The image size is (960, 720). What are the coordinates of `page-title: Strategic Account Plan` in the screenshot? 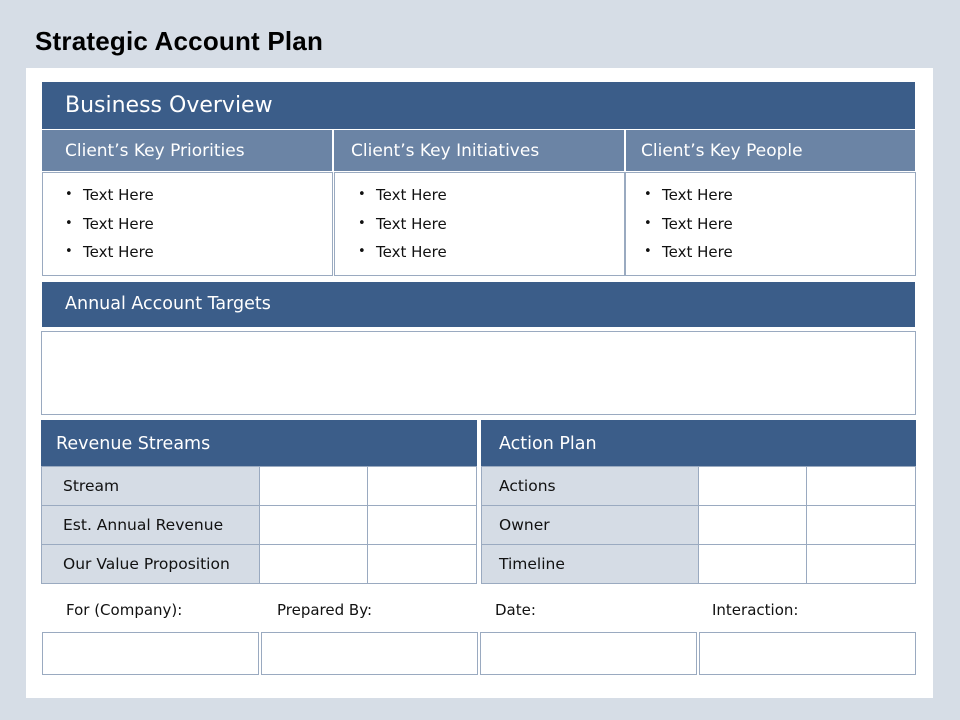 It's located at (179, 41).